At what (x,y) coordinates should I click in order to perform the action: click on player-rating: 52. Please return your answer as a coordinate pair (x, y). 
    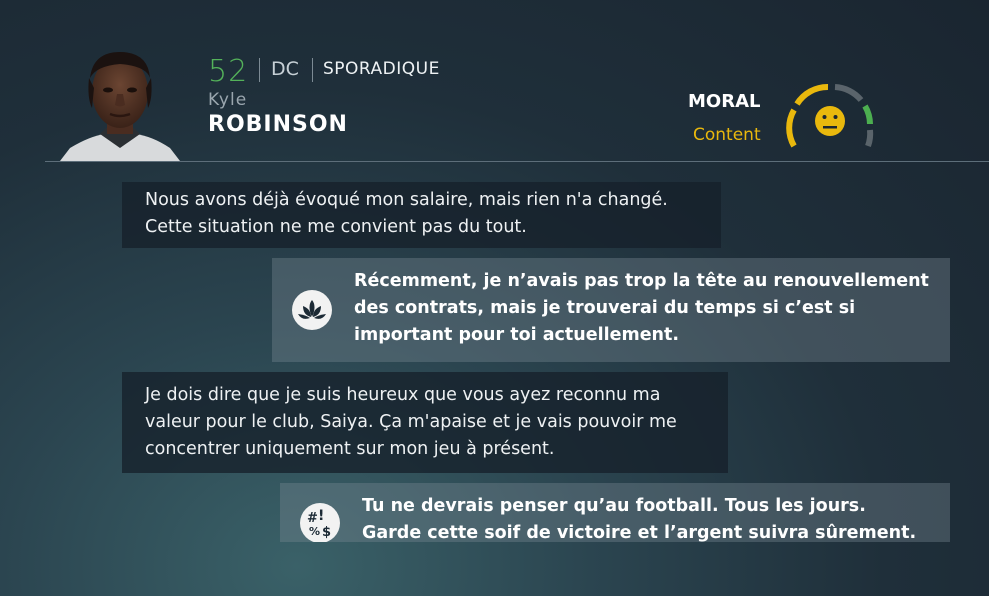
    Looking at the image, I should click on (228, 71).